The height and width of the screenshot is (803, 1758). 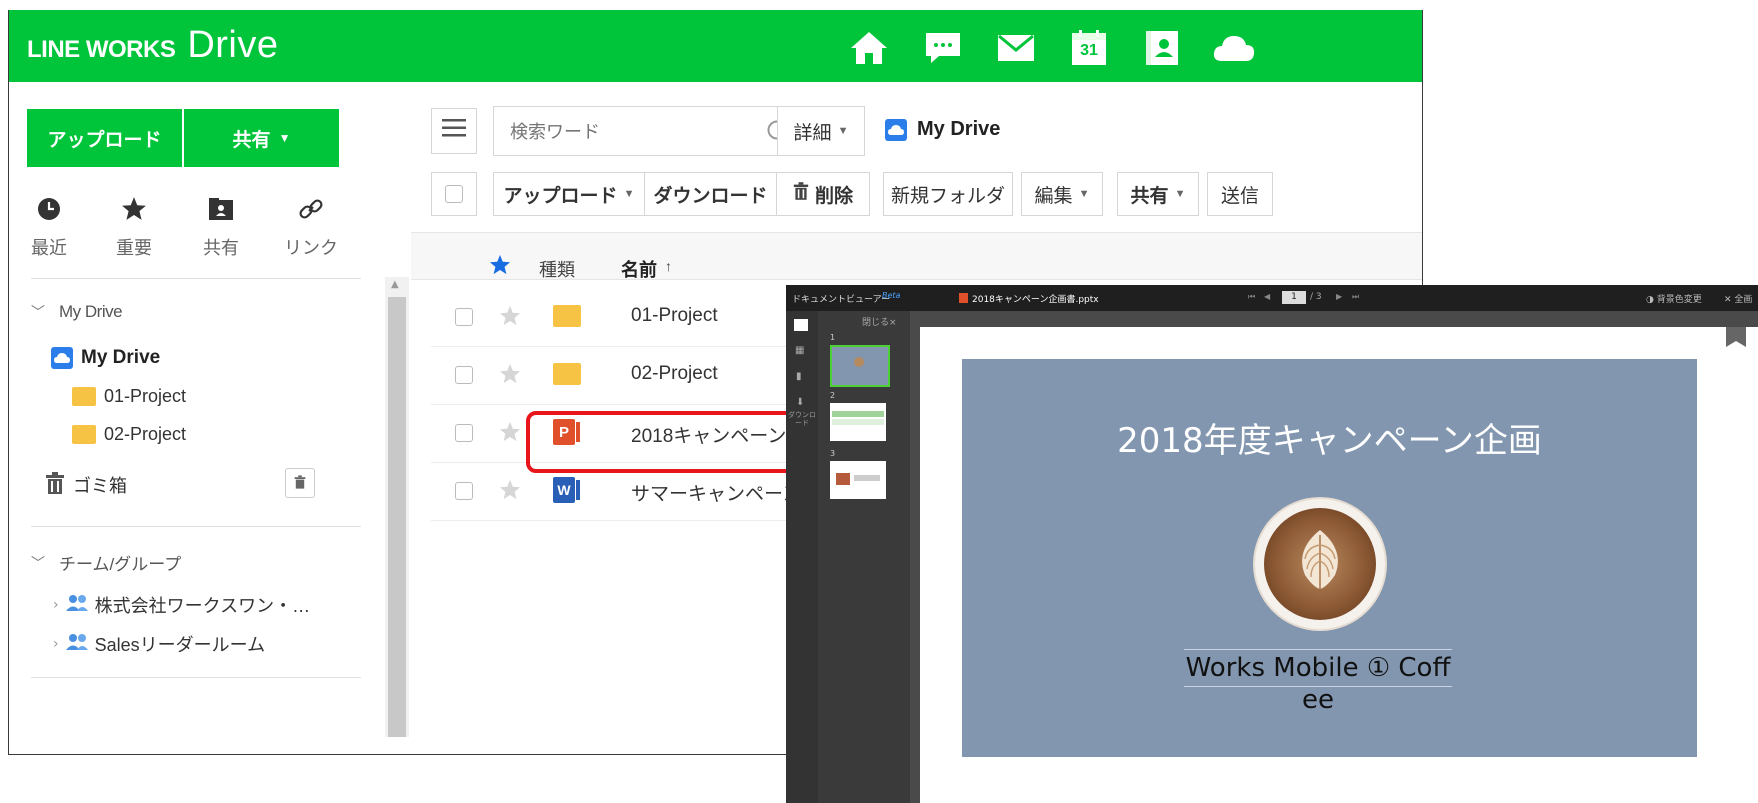 What do you see at coordinates (1062, 194) in the screenshot?
I see `edit-dropdown: 編集 ▼` at bounding box center [1062, 194].